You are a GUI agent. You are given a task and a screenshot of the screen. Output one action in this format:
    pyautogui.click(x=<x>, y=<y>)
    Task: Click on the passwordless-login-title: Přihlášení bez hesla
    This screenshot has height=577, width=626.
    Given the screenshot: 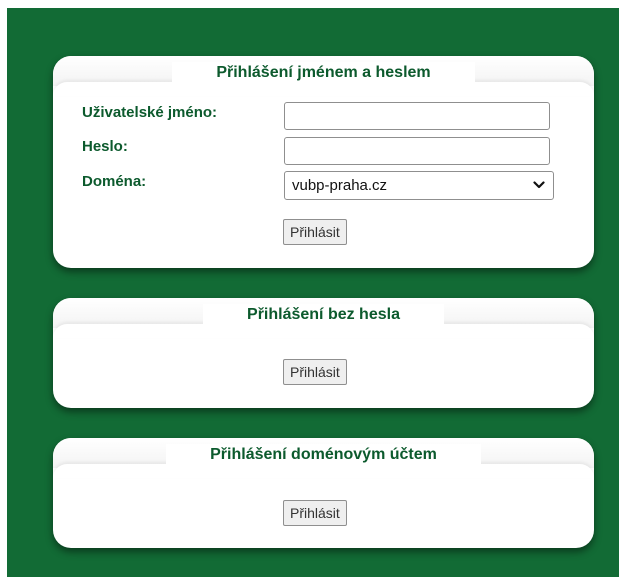 What is the action you would take?
    pyautogui.click(x=323, y=314)
    